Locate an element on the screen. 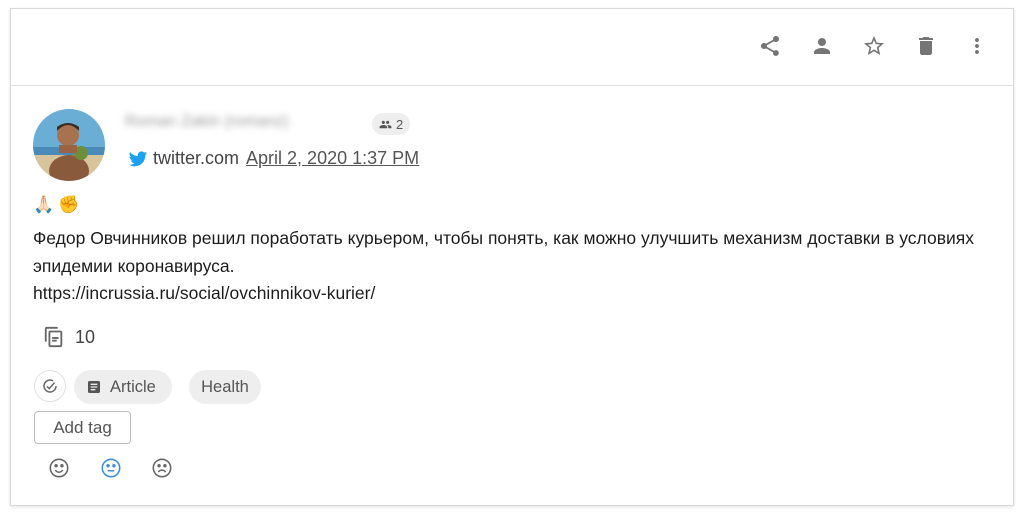  favorite-button is located at coordinates (874, 46).